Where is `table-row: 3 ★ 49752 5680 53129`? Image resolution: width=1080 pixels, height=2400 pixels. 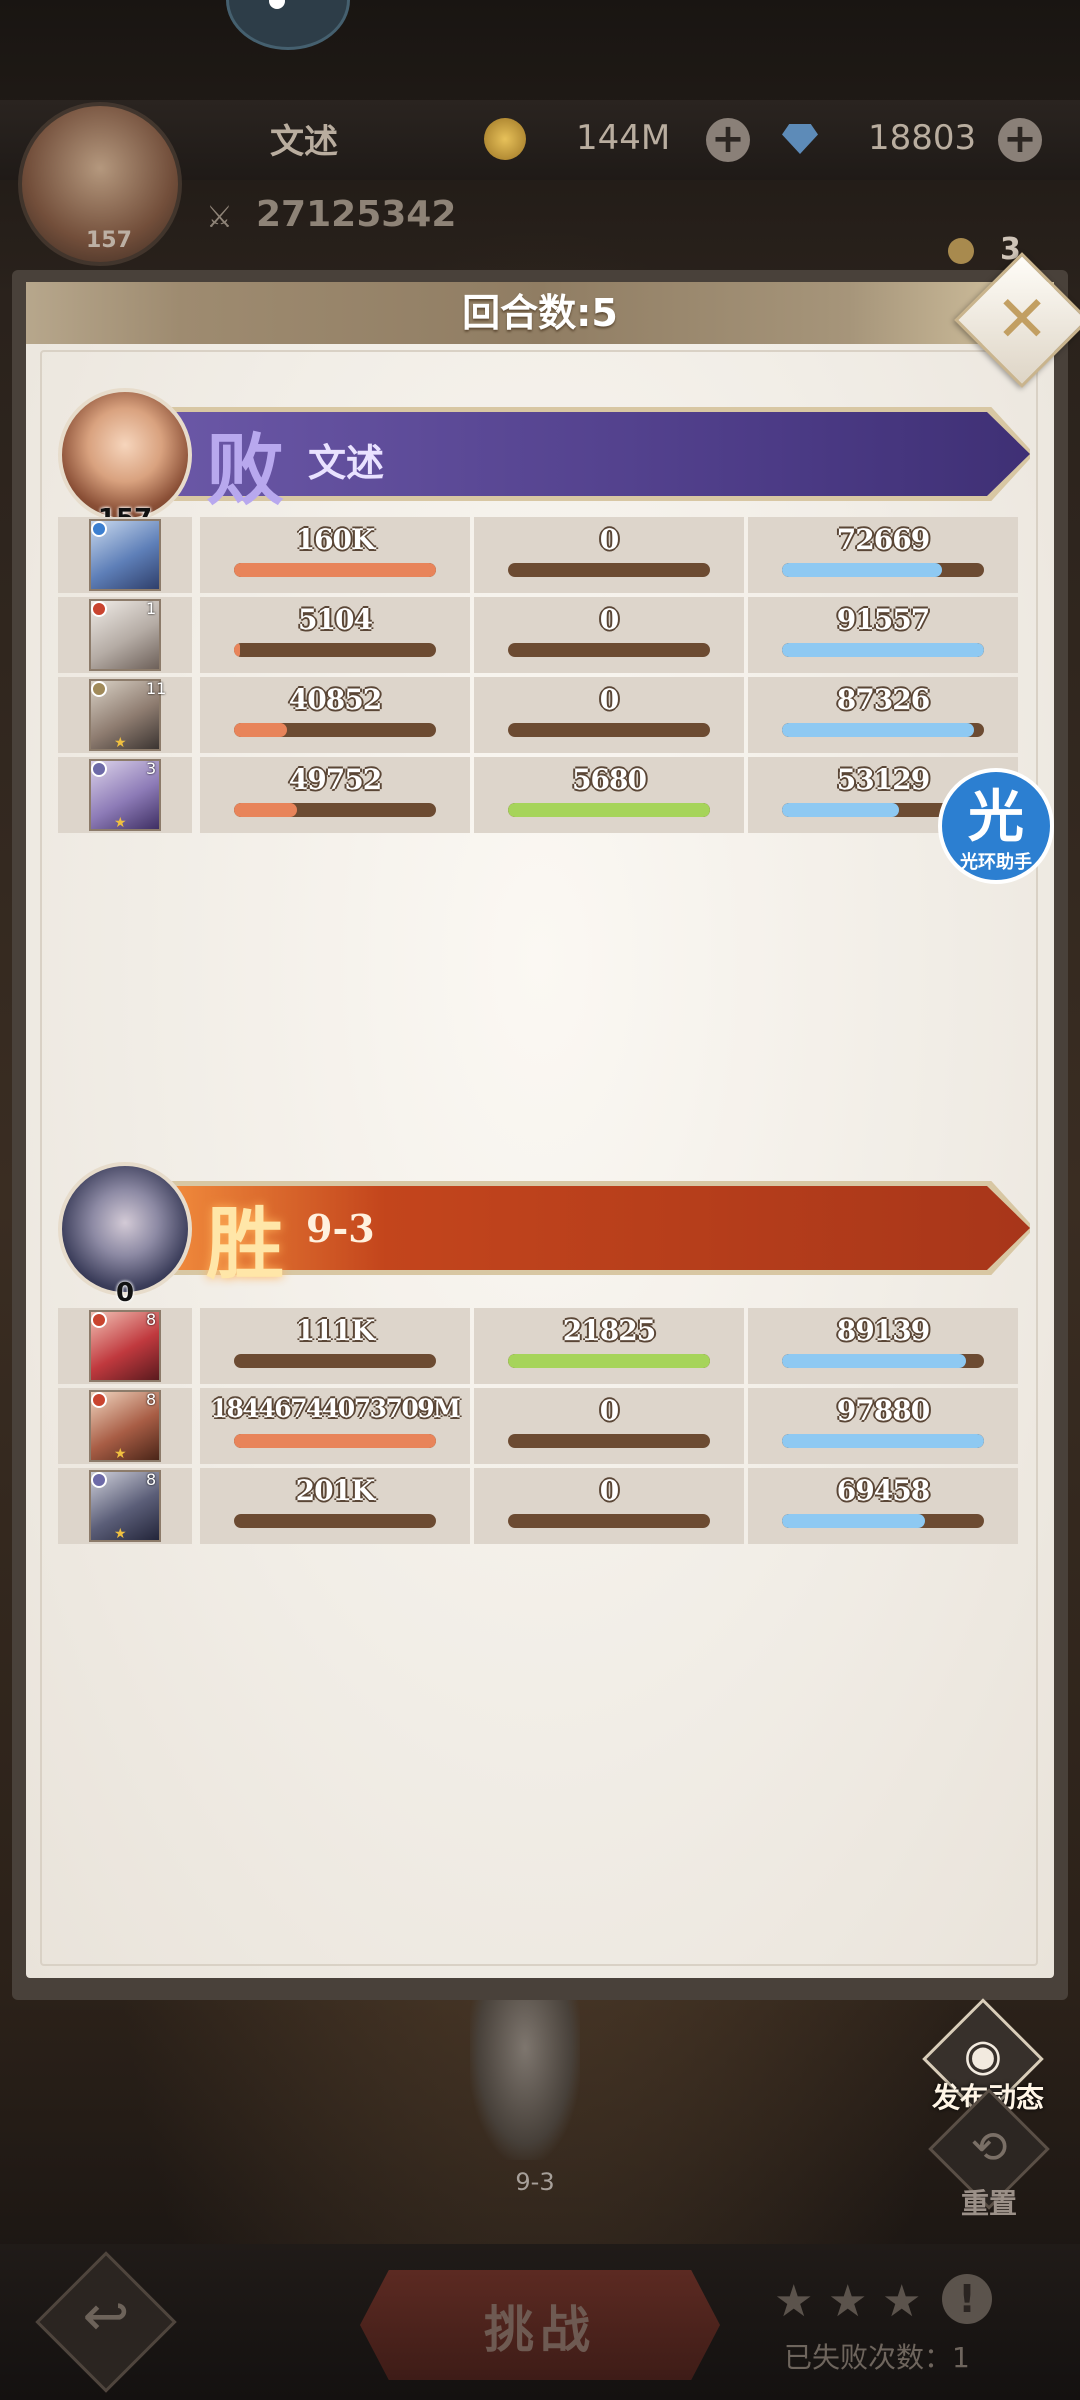 table-row: 3 ★ 49752 5680 53129 is located at coordinates (538, 795).